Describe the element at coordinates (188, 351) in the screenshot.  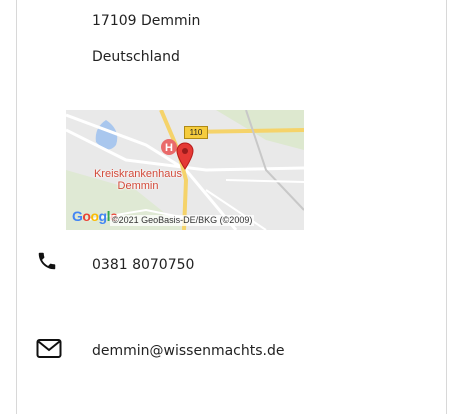
I see `email-address: demmin@wissenmachts.de` at that location.